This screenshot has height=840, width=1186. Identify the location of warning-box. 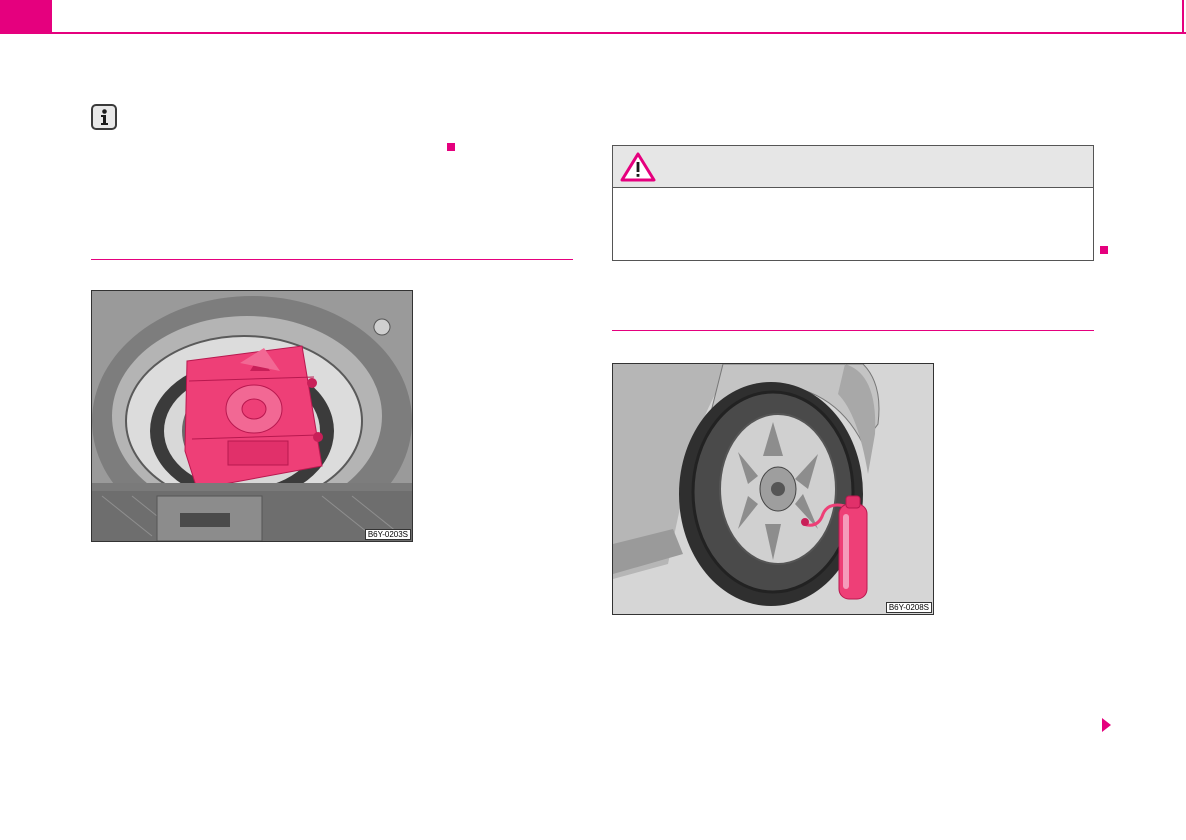
(853, 203).